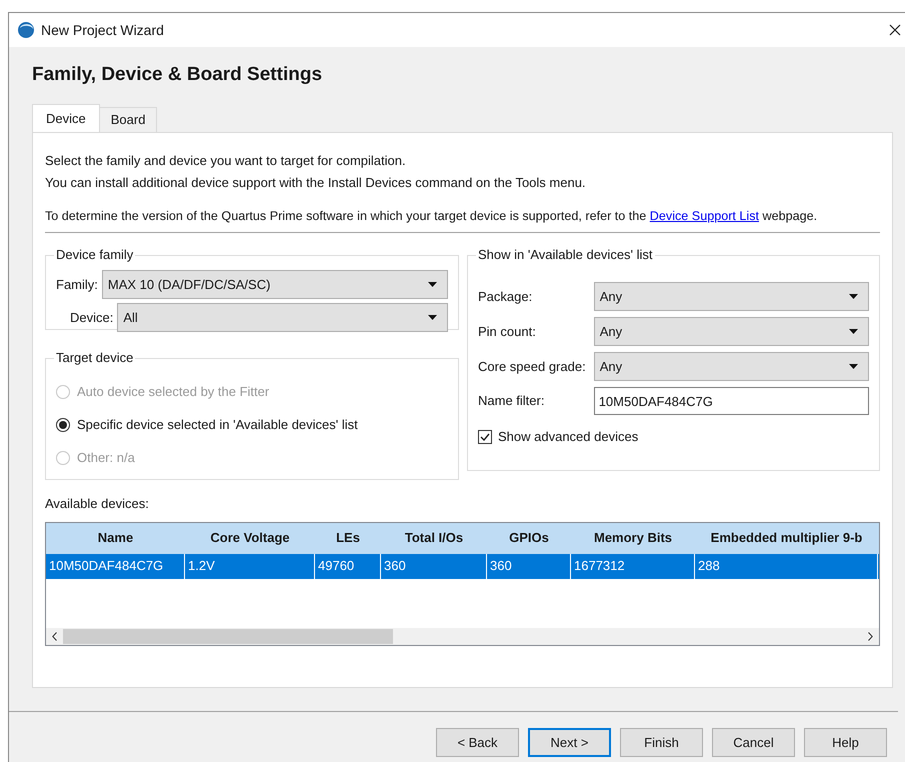 This screenshot has height=762, width=905. What do you see at coordinates (97, 504) in the screenshot?
I see `available-devices-label: Available devices:` at bounding box center [97, 504].